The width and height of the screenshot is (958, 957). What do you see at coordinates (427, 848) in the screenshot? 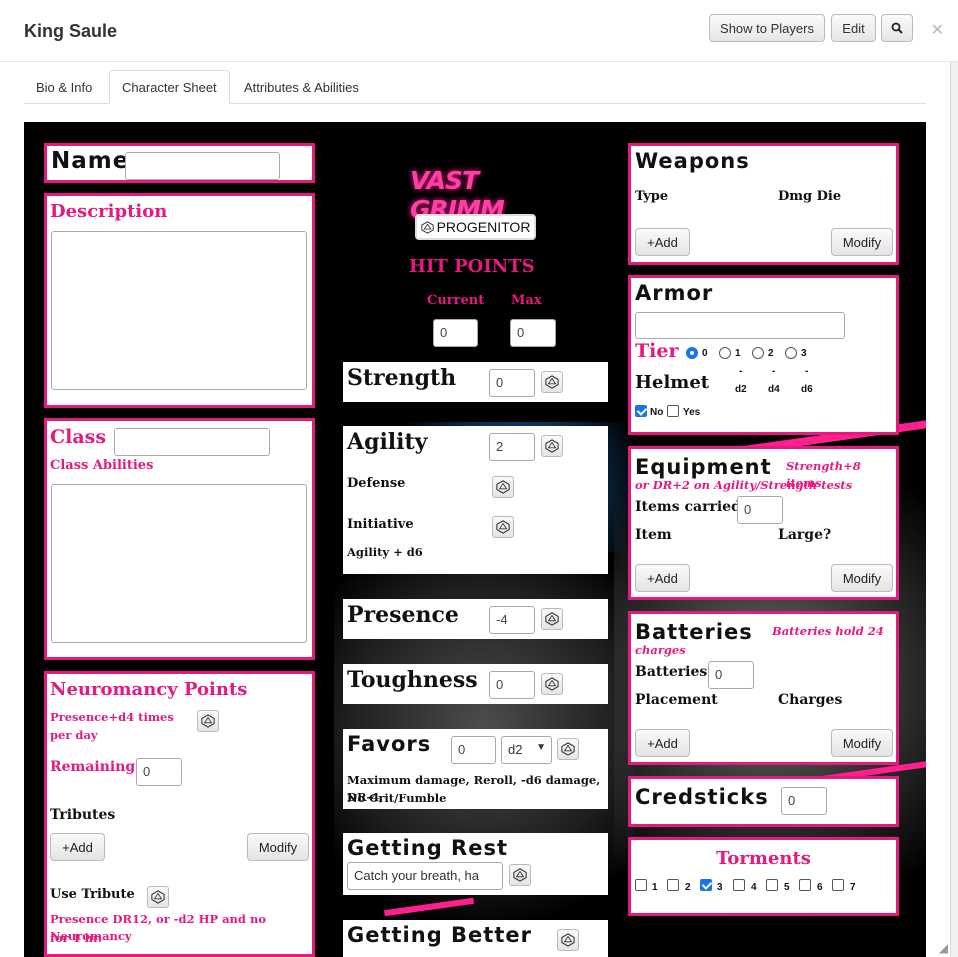
I see `getting-rest-label: Getting Rest` at bounding box center [427, 848].